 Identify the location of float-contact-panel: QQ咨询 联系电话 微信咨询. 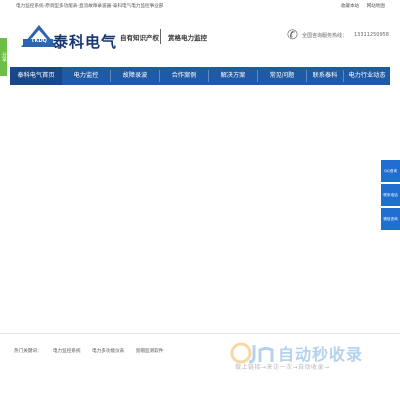
(390, 196).